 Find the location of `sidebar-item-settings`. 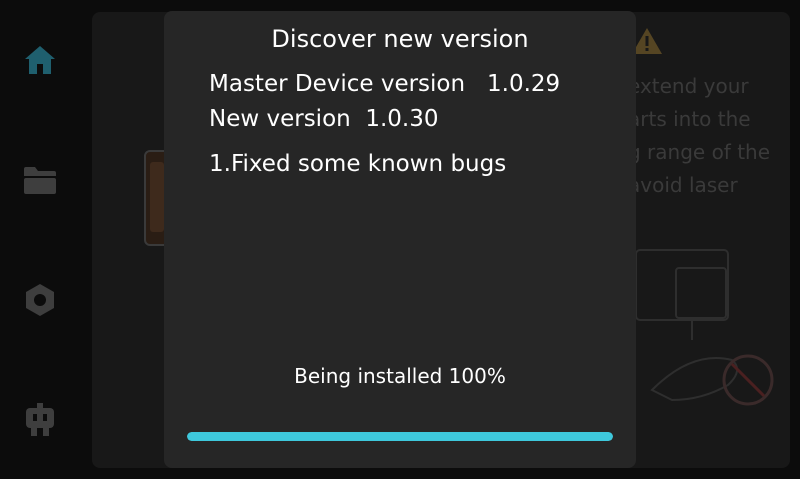

sidebar-item-settings is located at coordinates (40, 300).